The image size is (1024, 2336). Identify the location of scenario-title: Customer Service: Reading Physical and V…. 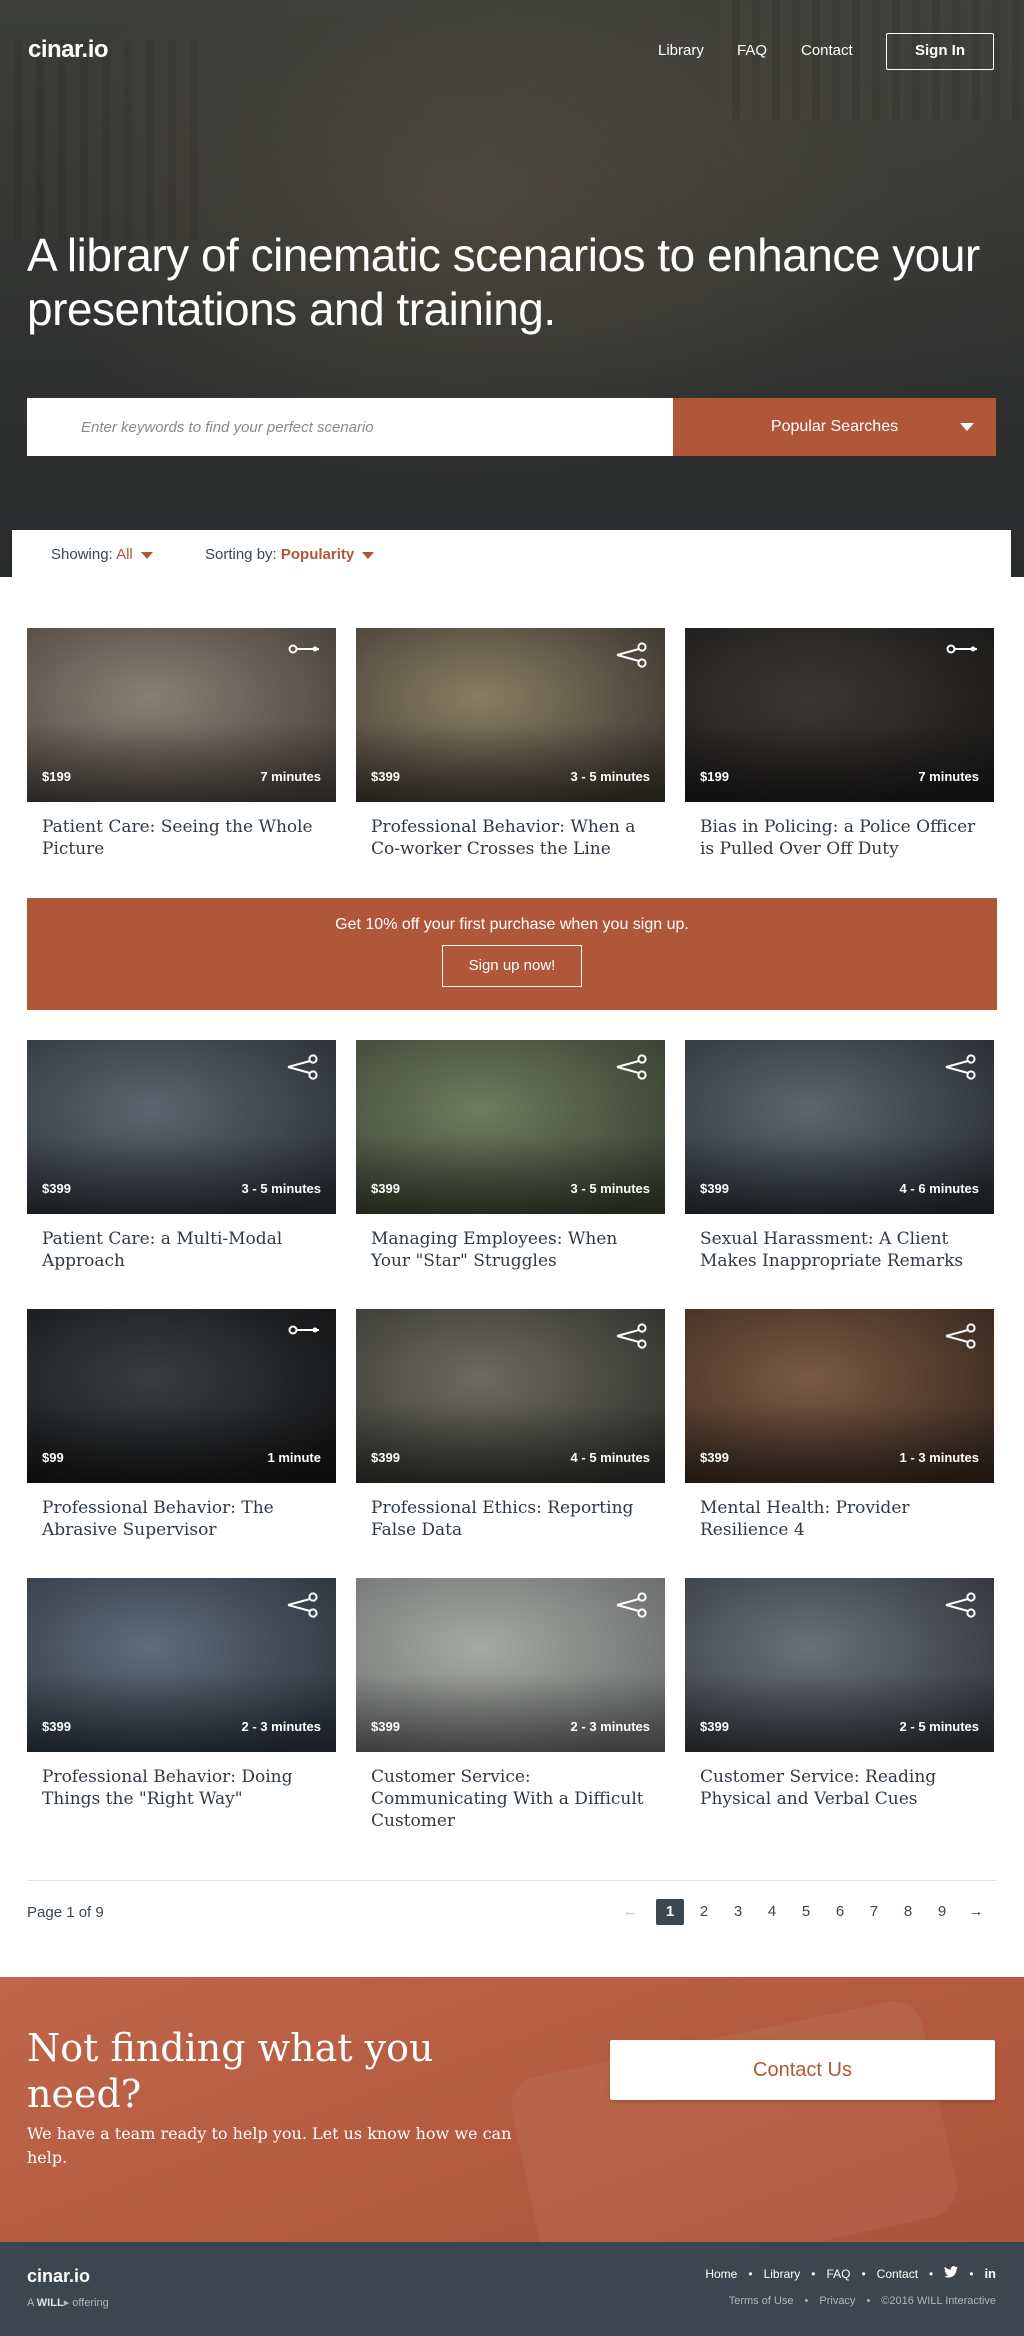
(839, 1788).